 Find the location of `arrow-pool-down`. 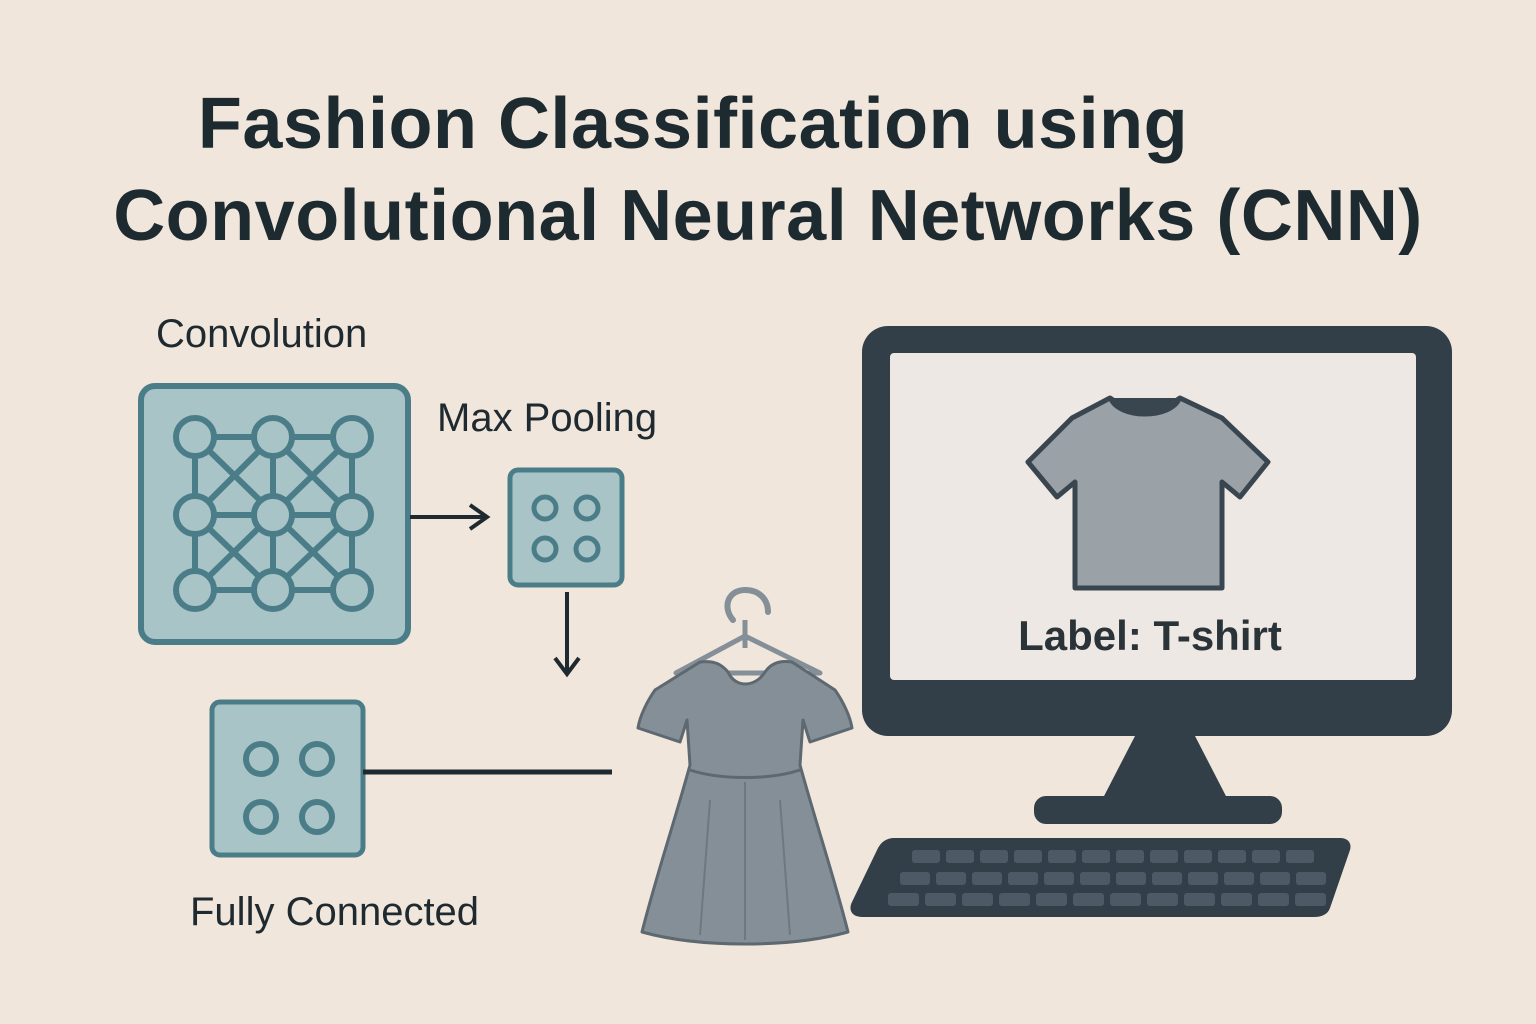

arrow-pool-down is located at coordinates (567, 635).